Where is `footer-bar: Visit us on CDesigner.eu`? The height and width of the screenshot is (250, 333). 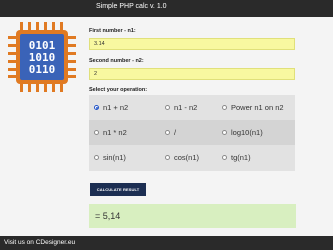
footer-bar: Visit us on CDesigner.eu is located at coordinates (166, 243).